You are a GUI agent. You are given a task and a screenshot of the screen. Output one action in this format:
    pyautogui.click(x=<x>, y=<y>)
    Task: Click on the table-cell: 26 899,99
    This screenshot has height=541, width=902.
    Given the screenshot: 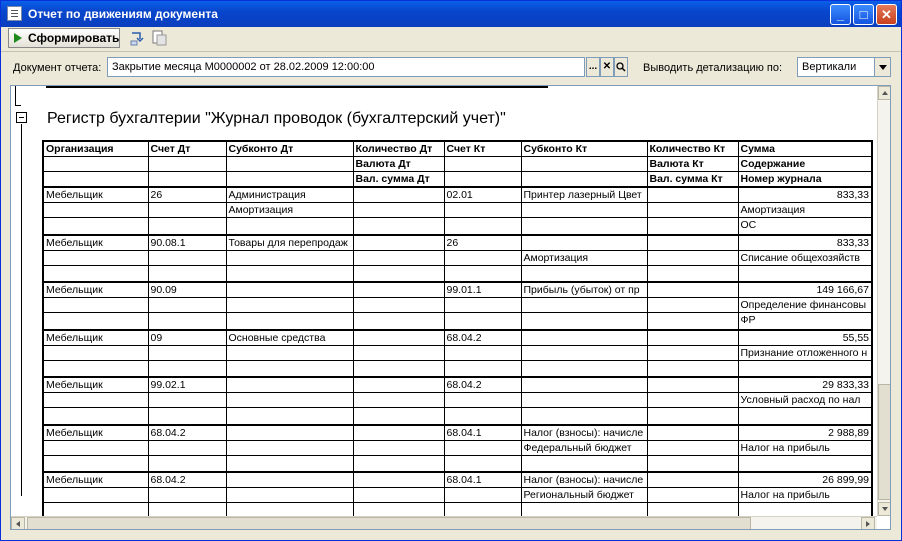 What is the action you would take?
    pyautogui.click(x=805, y=479)
    